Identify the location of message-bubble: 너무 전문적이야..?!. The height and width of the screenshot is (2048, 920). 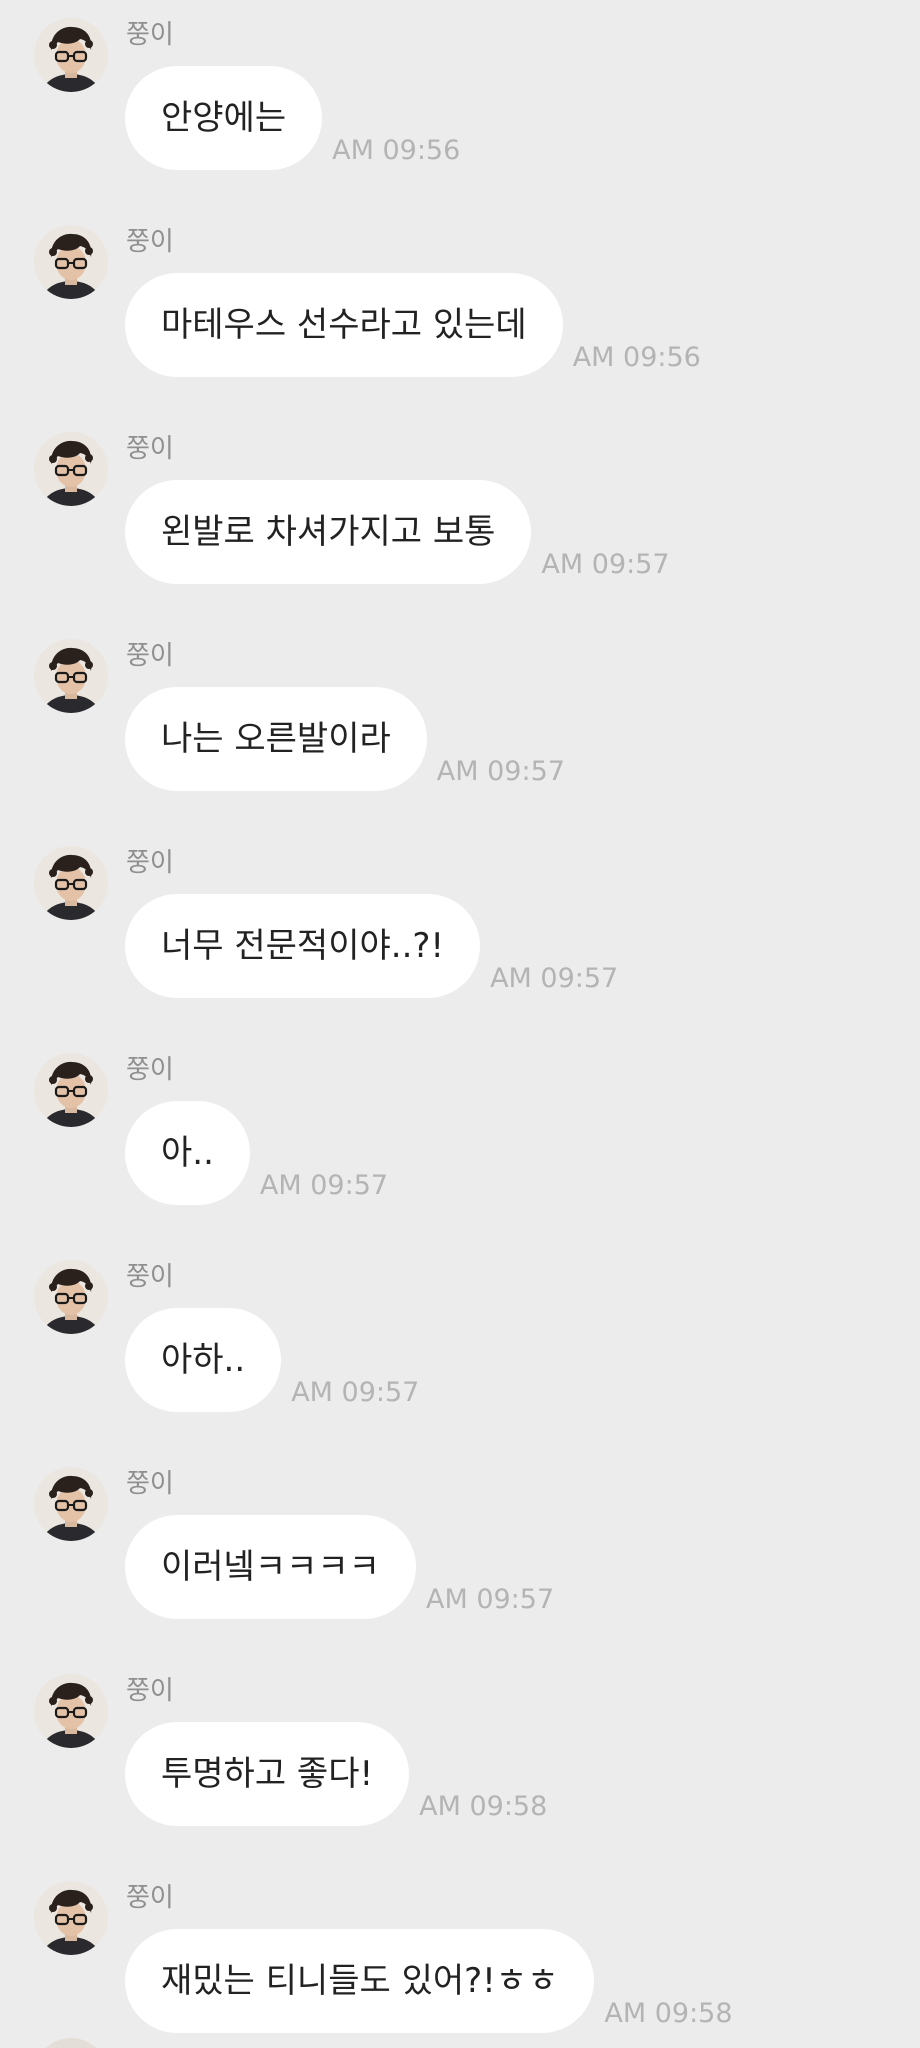
(303, 946).